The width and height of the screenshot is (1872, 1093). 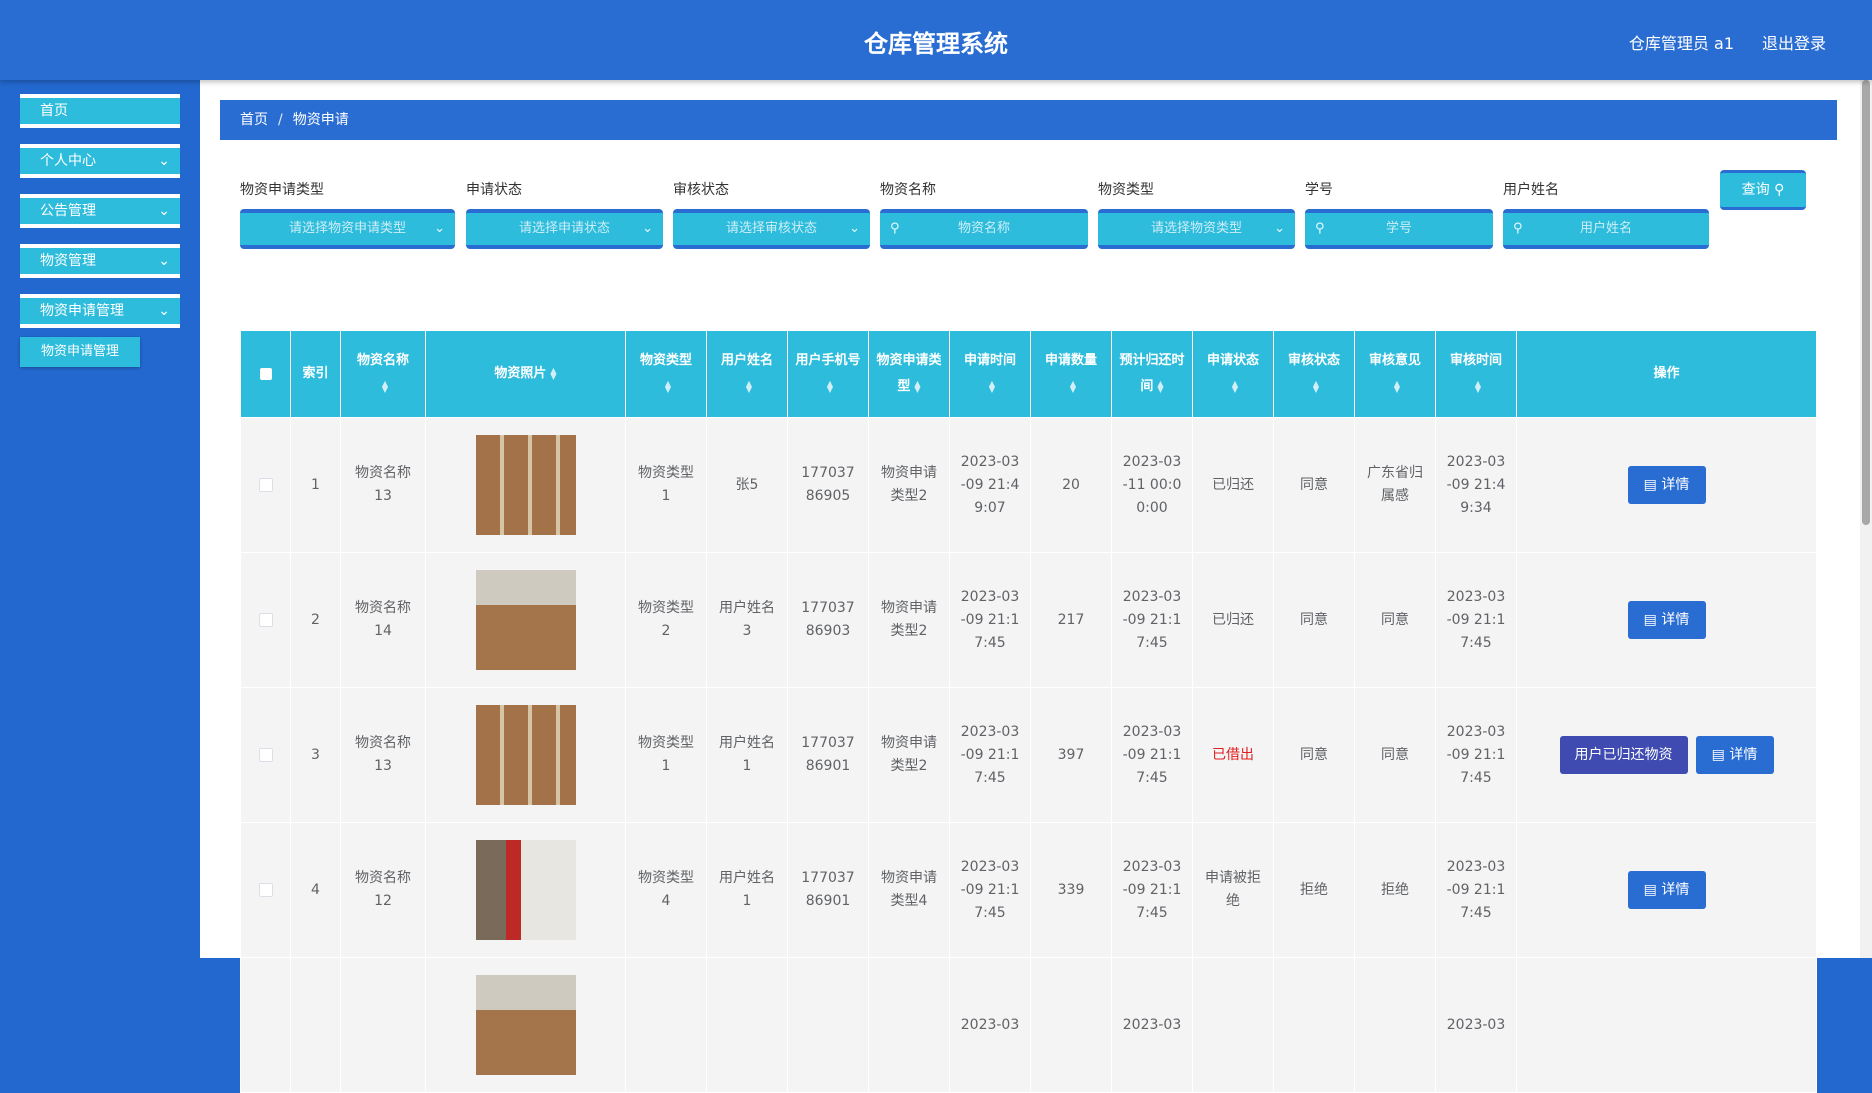 I want to click on sidebar-item-notice: 公告管理 ⌄, so click(x=100, y=211).